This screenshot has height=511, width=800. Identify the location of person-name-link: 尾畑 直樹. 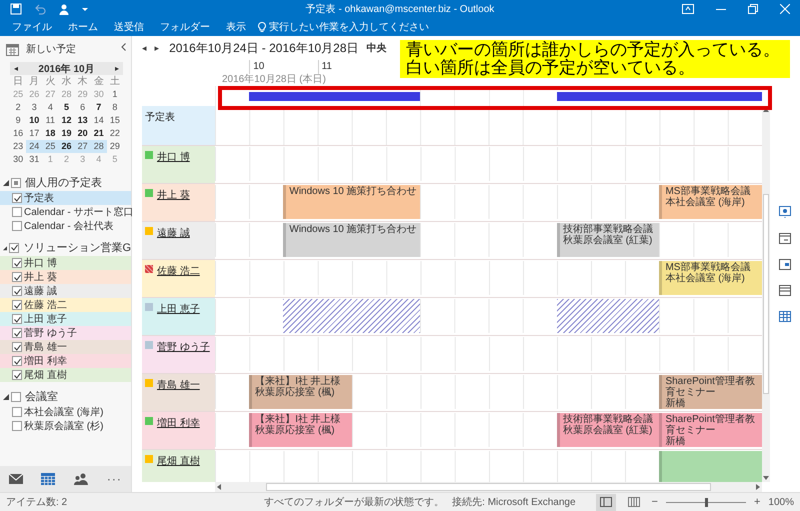
(178, 461).